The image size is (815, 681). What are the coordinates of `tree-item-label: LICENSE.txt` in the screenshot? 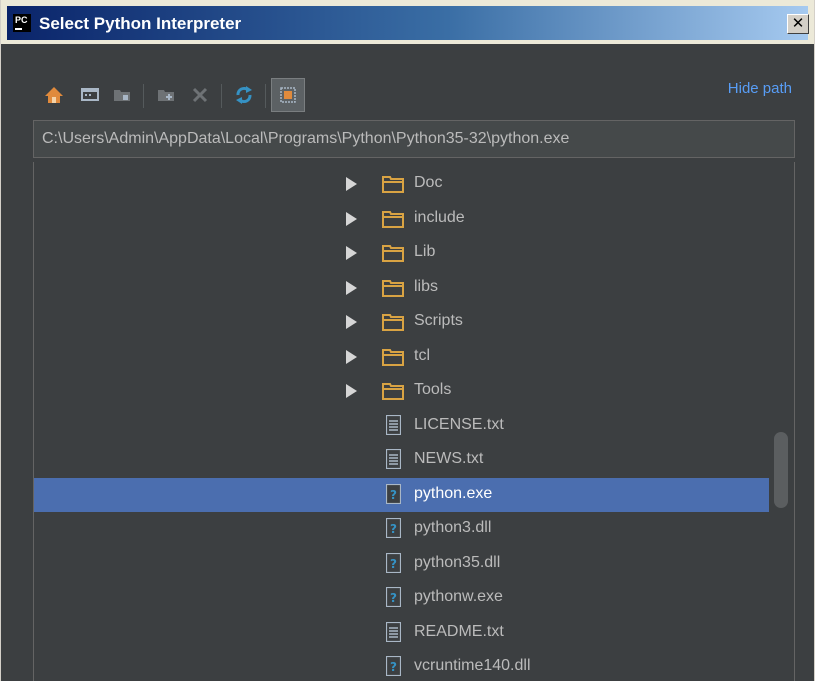 It's located at (459, 424).